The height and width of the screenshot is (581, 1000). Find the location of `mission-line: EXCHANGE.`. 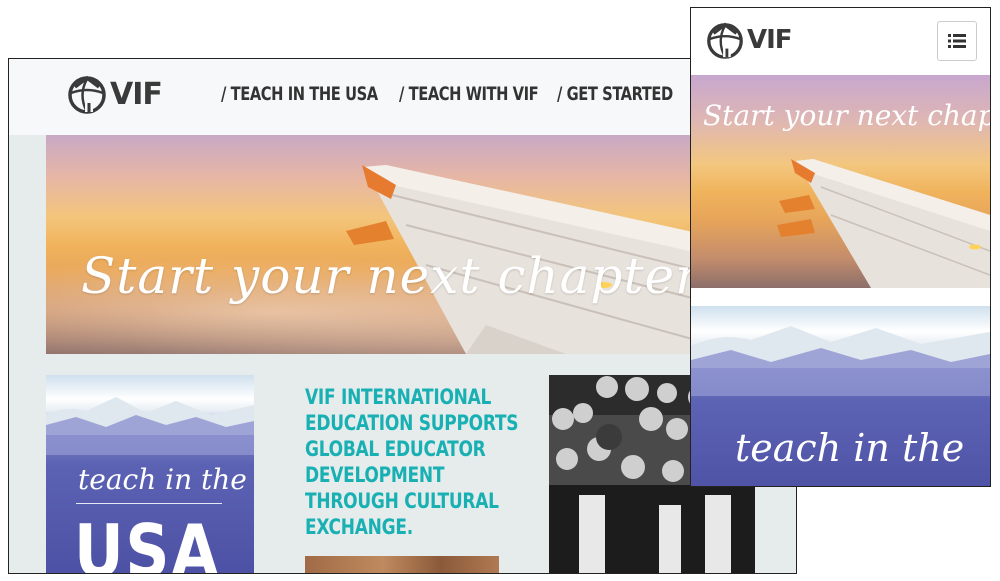

mission-line: EXCHANGE. is located at coordinates (359, 527).